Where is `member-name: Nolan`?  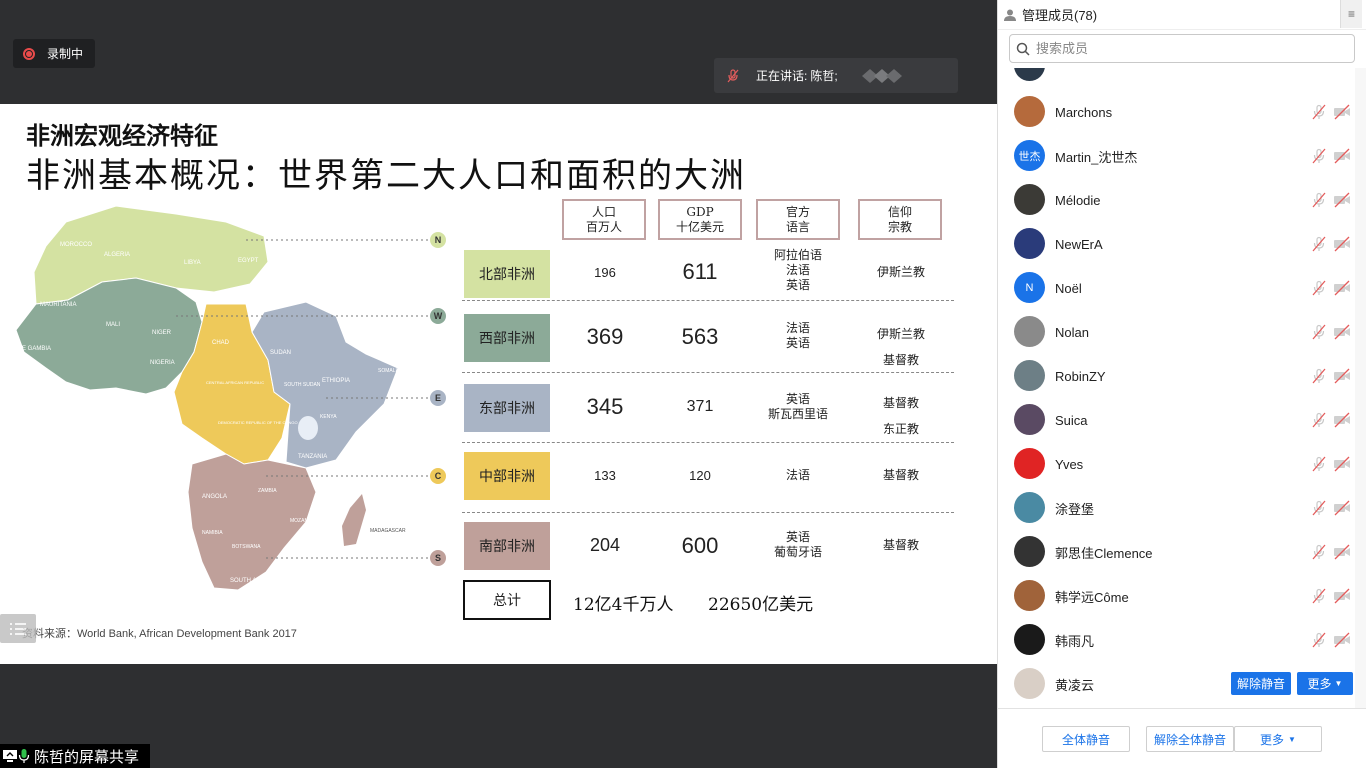 member-name: Nolan is located at coordinates (1072, 332).